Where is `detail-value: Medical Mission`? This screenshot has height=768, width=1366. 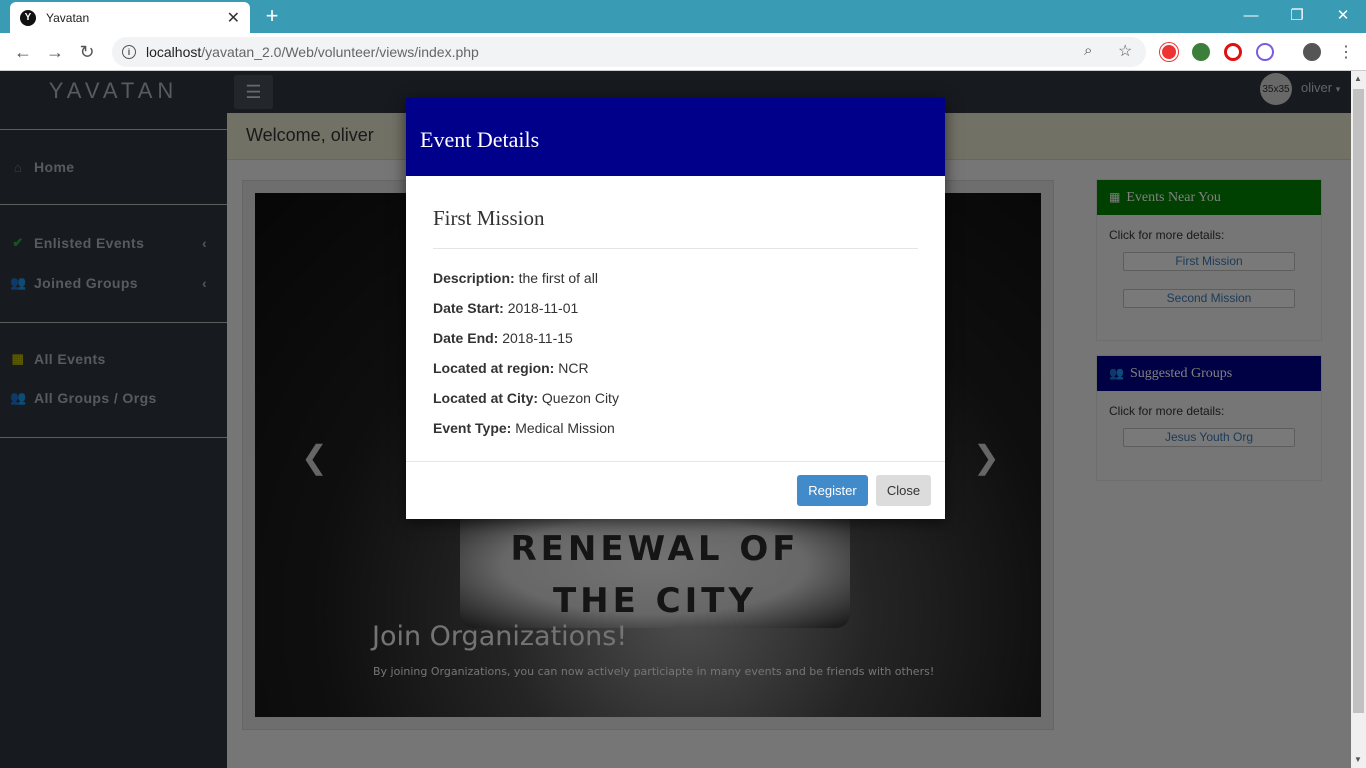
detail-value: Medical Mission is located at coordinates (565, 428).